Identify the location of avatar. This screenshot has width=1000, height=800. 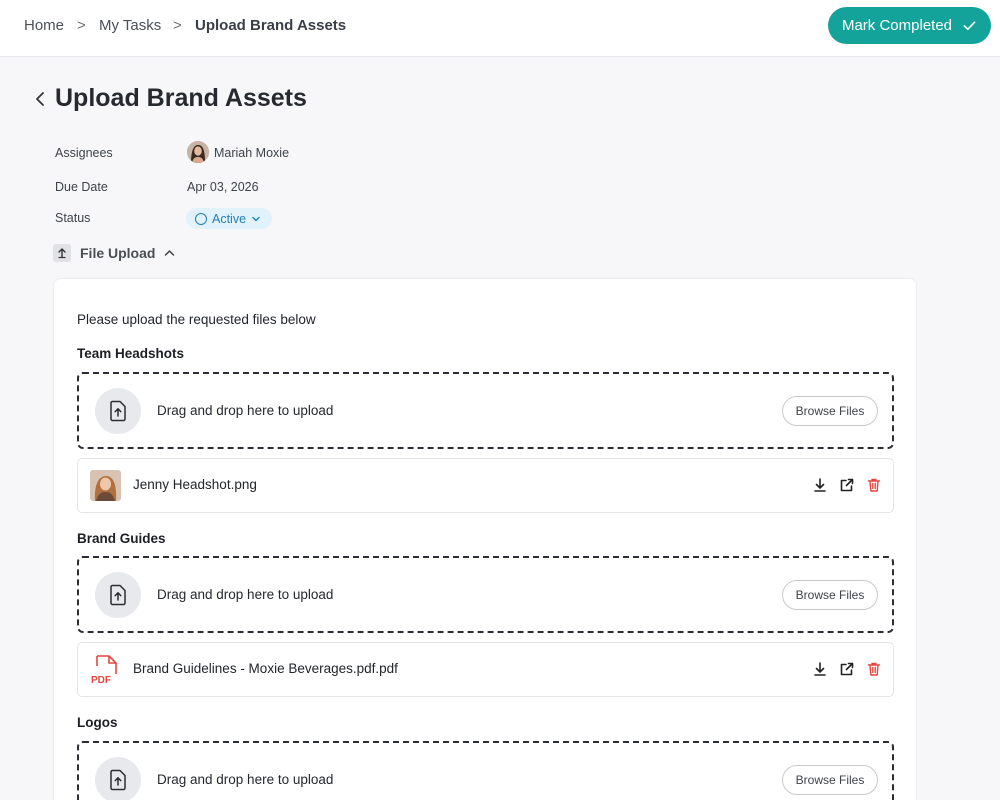
(198, 152).